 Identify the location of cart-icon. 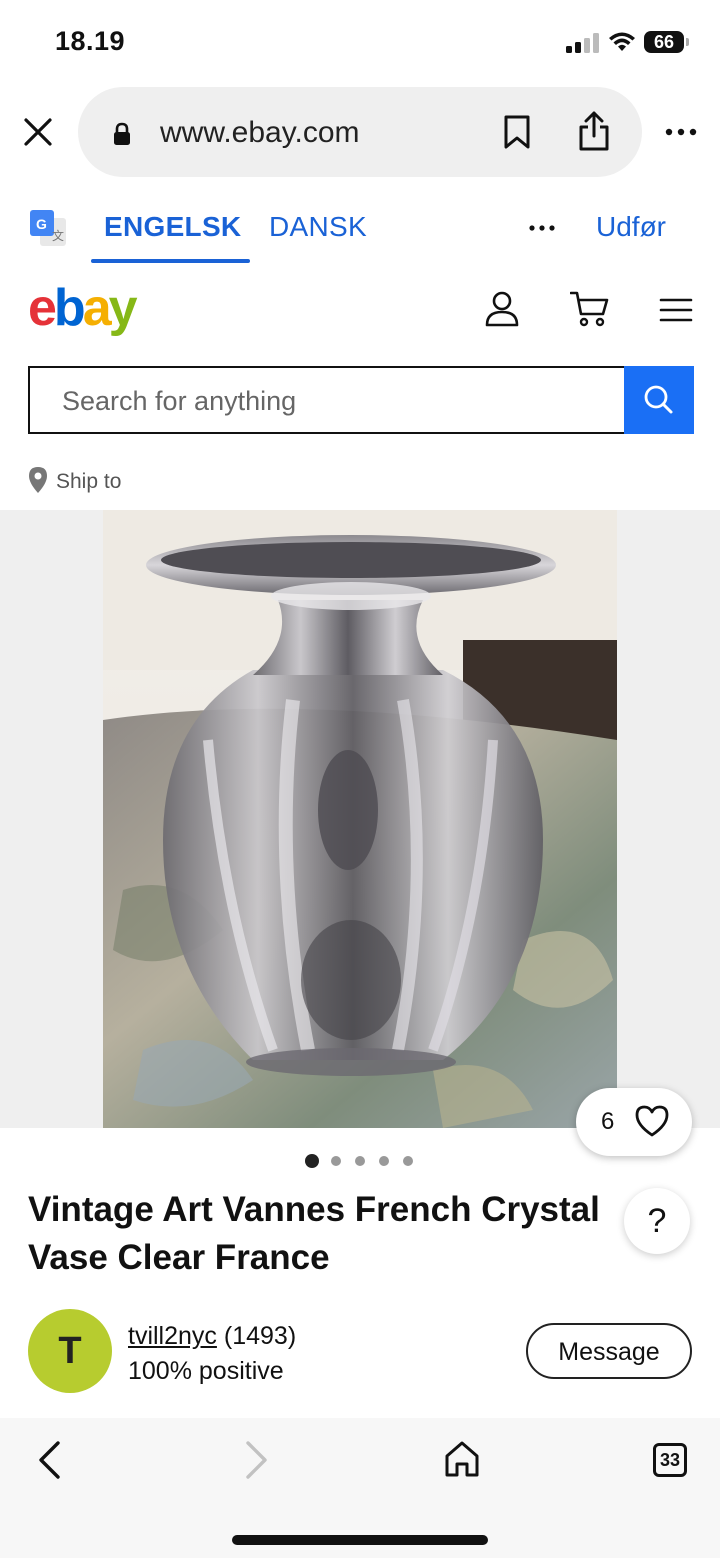
(590, 309).